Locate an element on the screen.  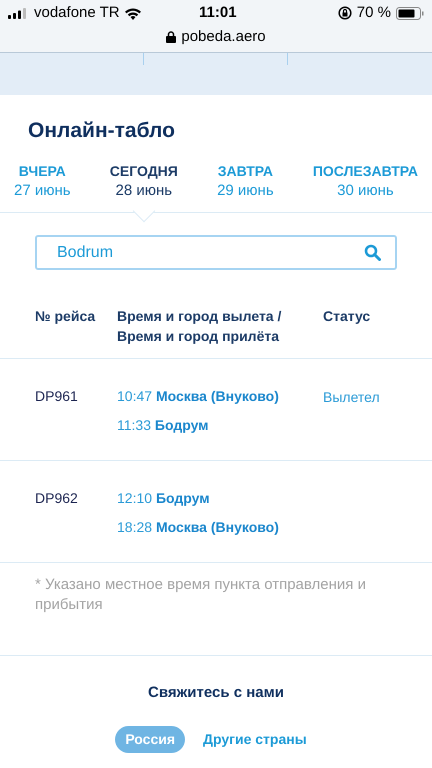
flight-number: DP961 is located at coordinates (57, 396).